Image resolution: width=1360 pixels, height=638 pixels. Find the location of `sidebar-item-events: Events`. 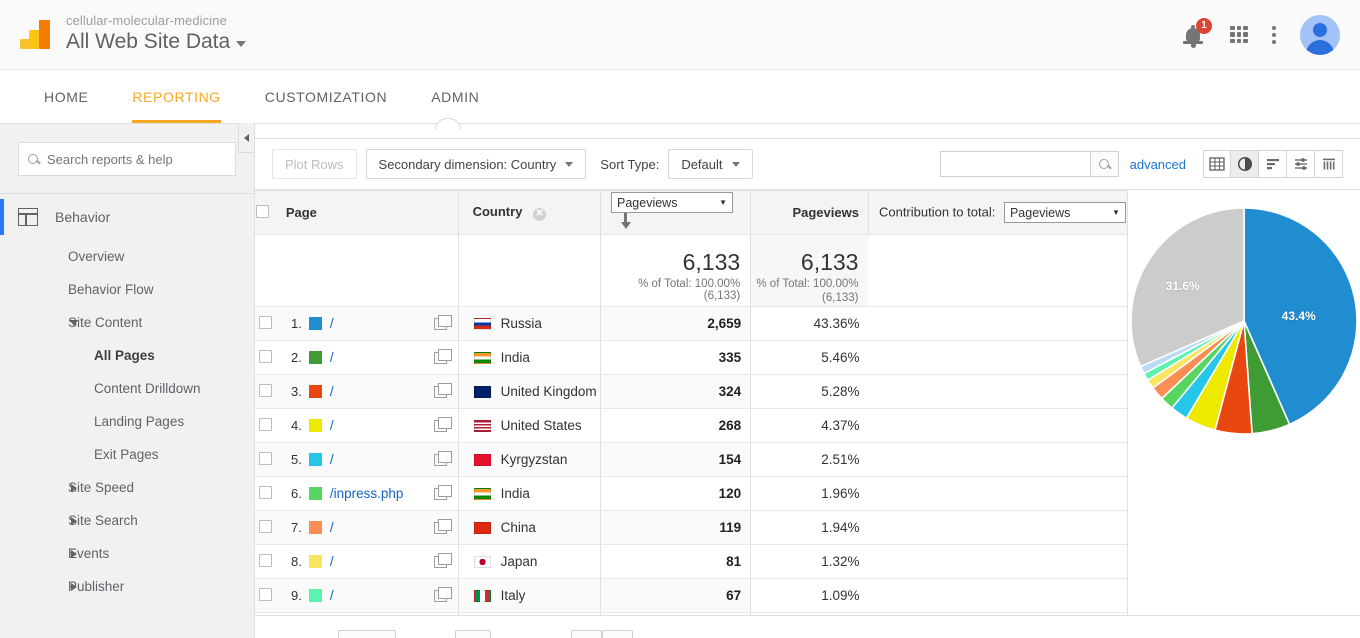

sidebar-item-events: Events is located at coordinates (127, 553).